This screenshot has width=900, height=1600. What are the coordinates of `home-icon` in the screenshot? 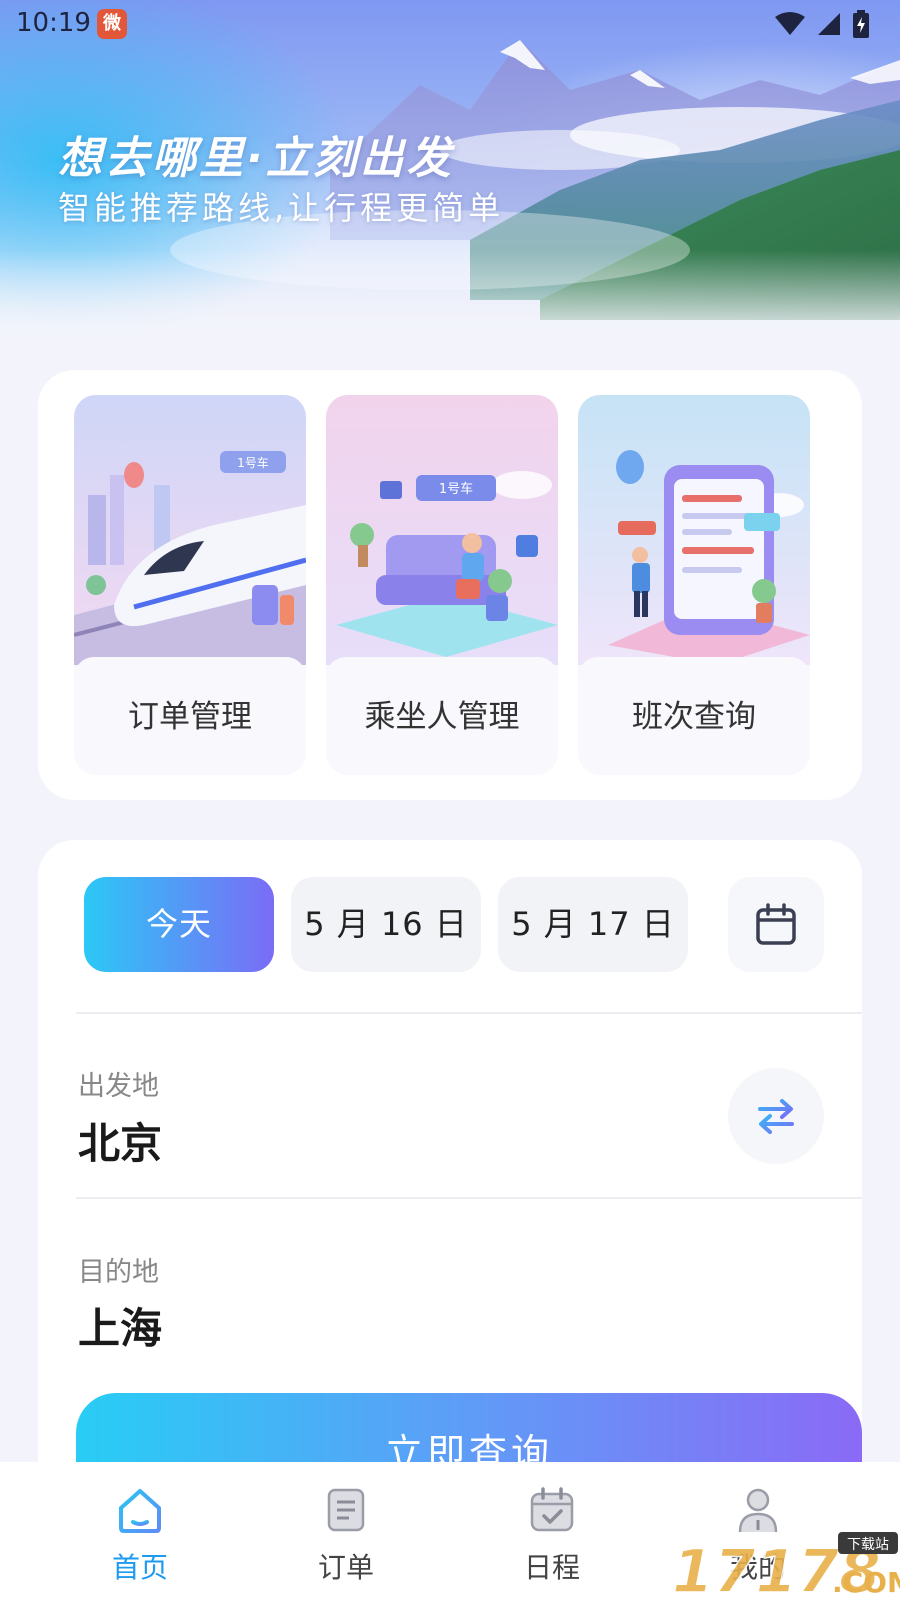 It's located at (140, 1511).